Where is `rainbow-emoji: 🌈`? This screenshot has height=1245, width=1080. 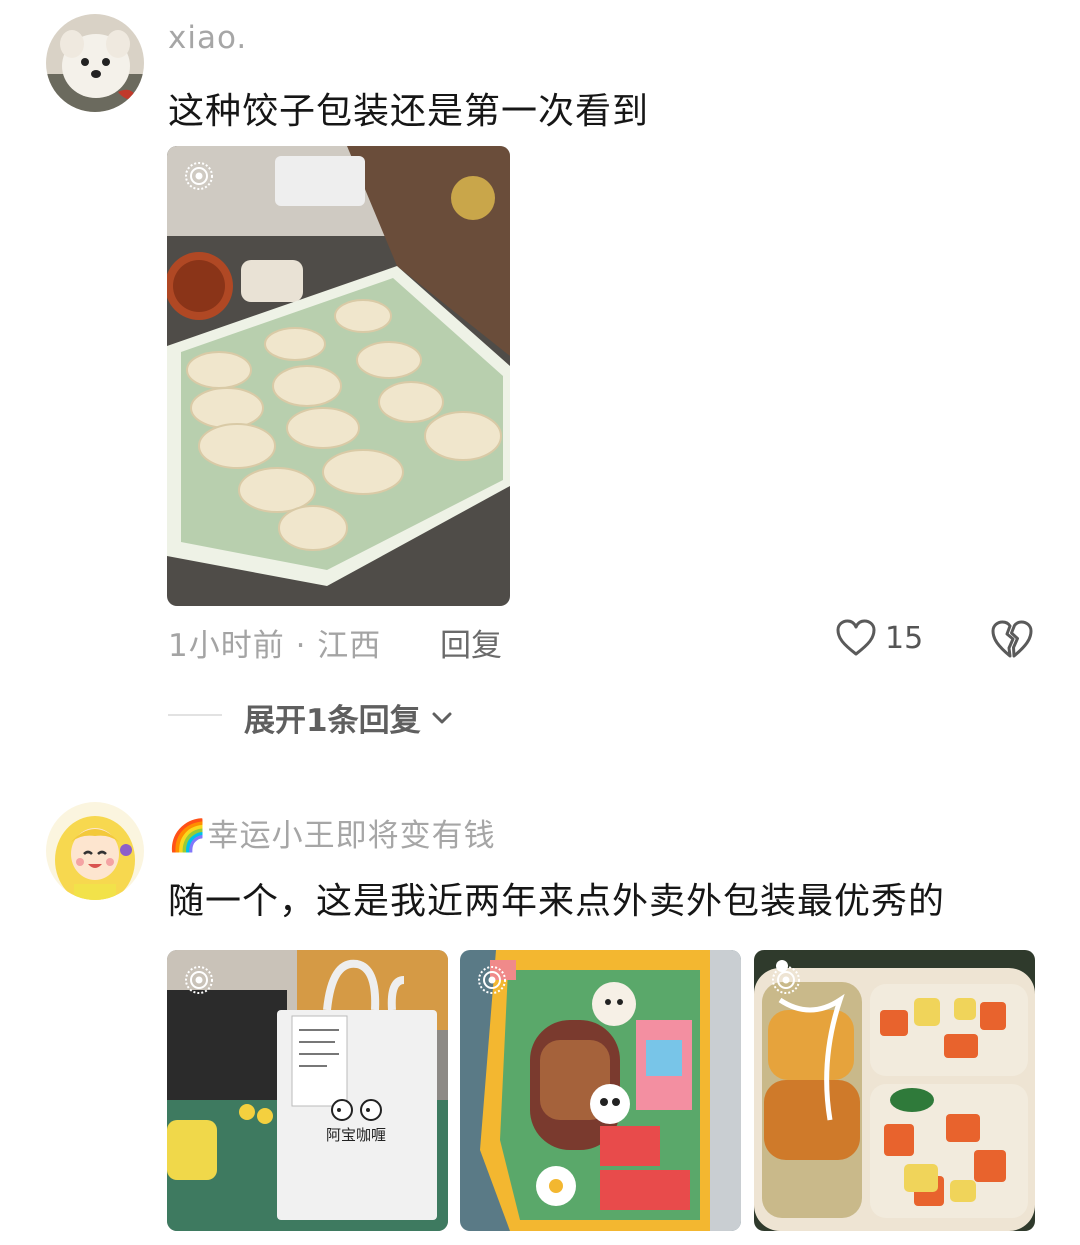 rainbow-emoji: 🌈 is located at coordinates (188, 836).